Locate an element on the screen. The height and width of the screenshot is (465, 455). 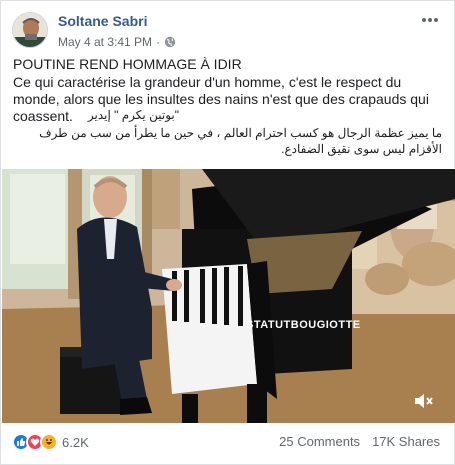
post-timestamp: May 4 at 3:41 PM is located at coordinates (105, 42).